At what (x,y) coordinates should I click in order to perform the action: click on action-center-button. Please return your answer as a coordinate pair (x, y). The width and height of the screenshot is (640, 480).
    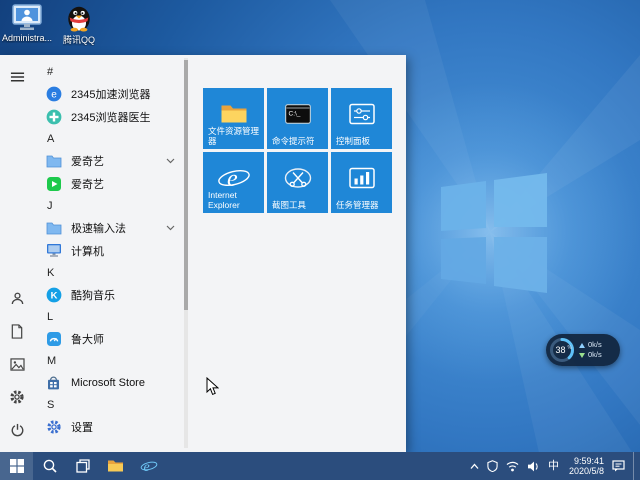
    Looking at the image, I should click on (618, 466).